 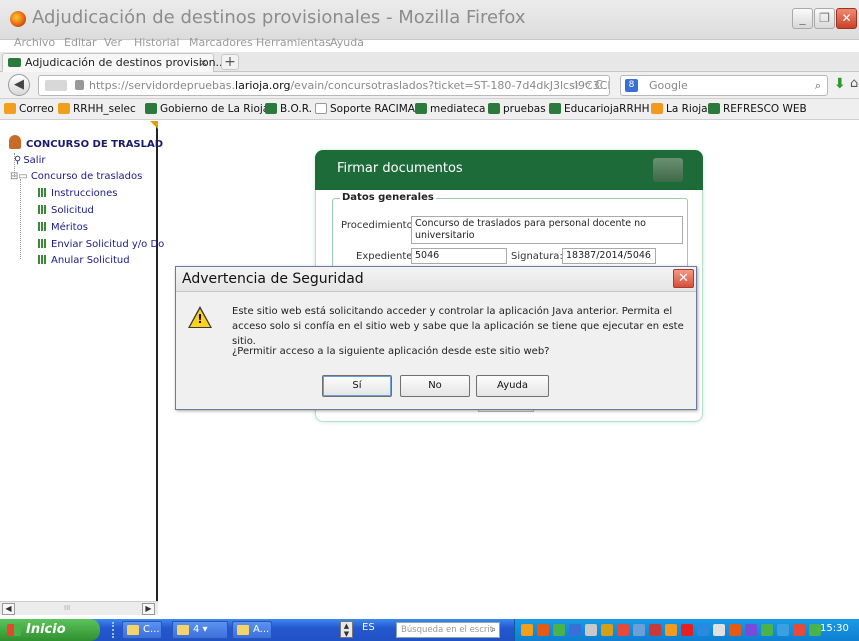 What do you see at coordinates (230, 62) in the screenshot?
I see `new-tab-button: +` at bounding box center [230, 62].